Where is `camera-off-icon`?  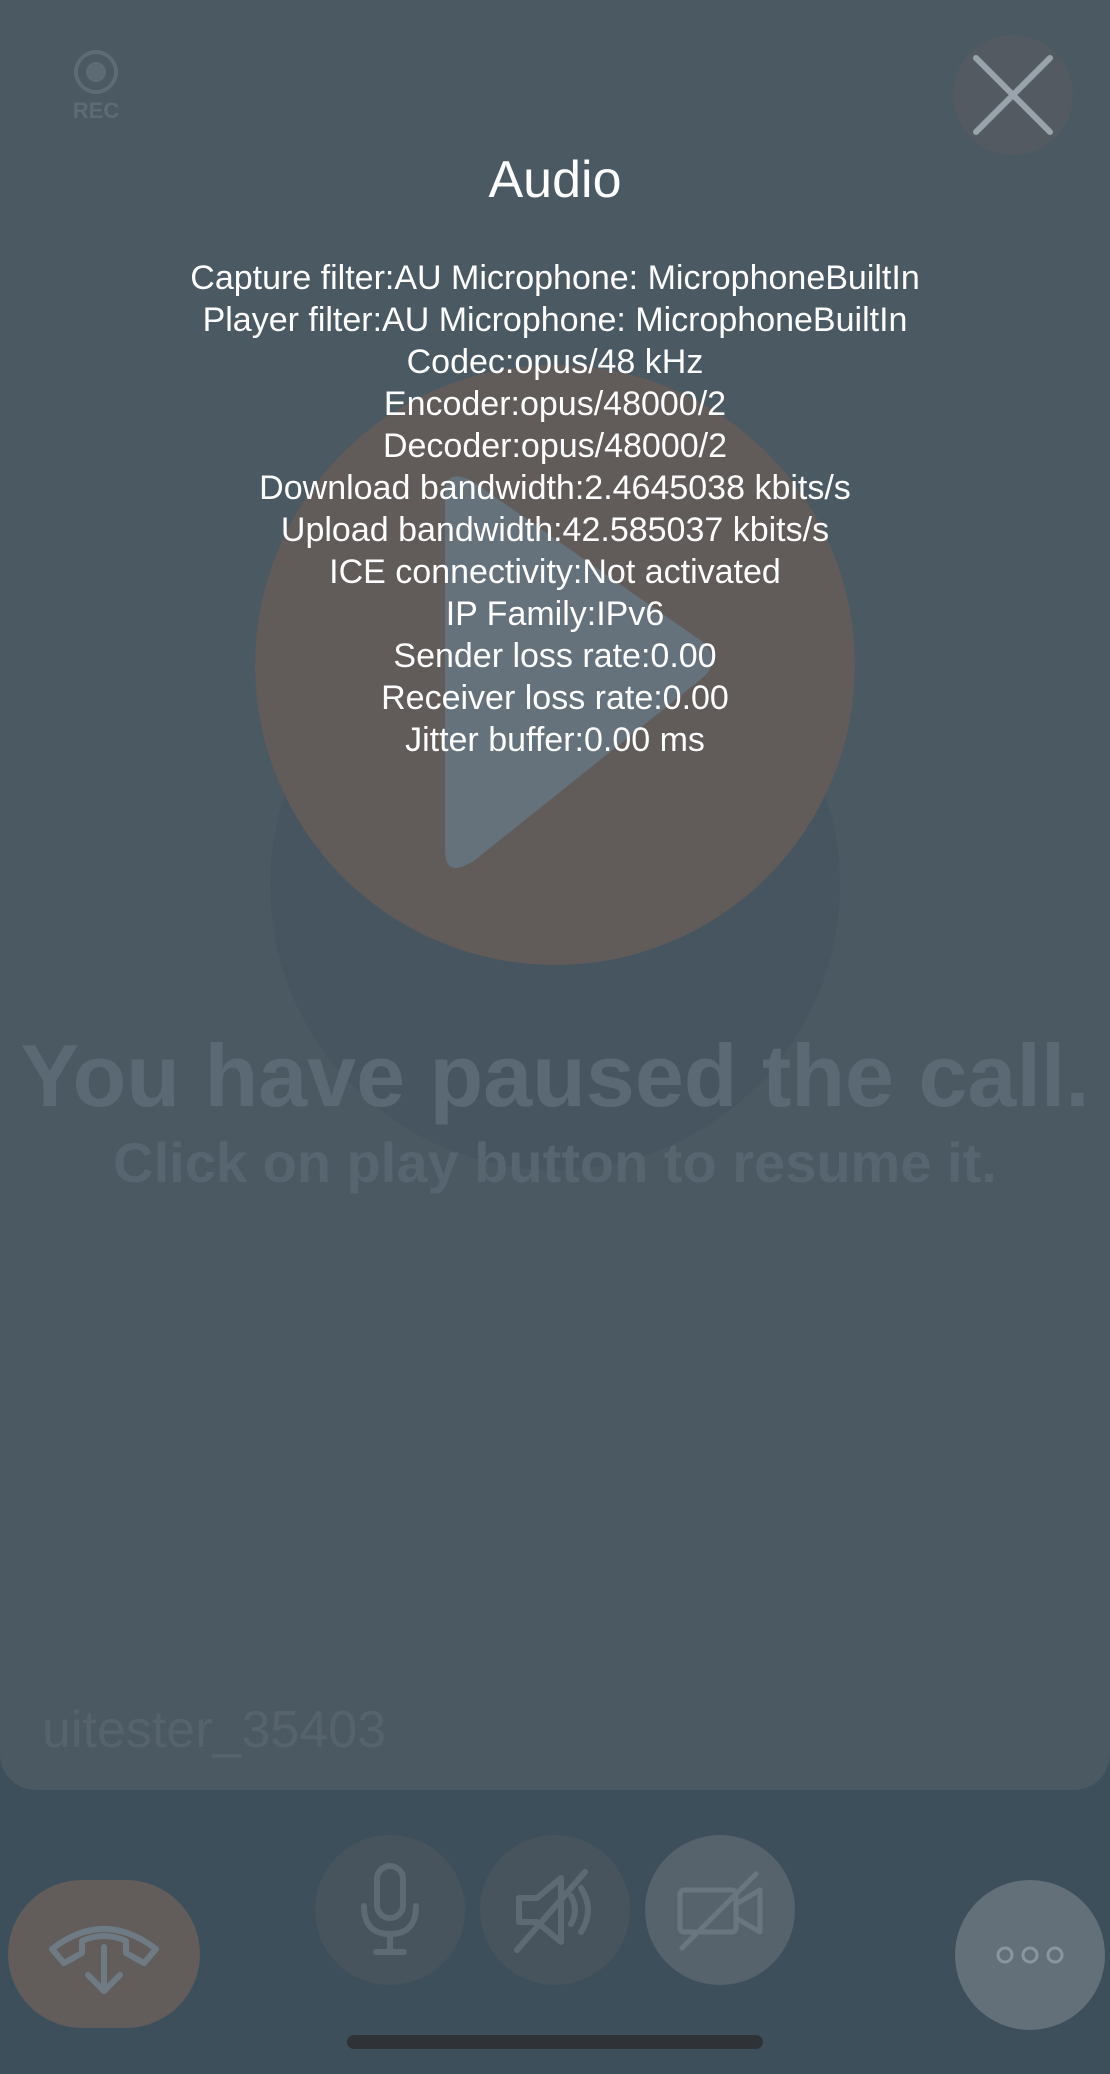 camera-off-icon is located at coordinates (720, 1911).